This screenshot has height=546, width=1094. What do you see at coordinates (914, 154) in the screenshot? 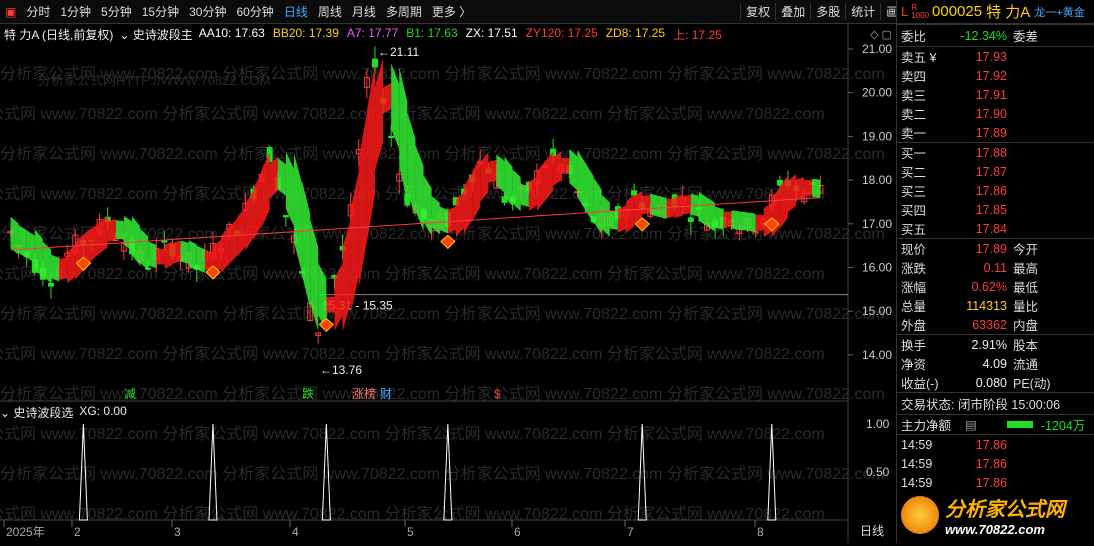
I see `bid-label: 买一` at bounding box center [914, 154].